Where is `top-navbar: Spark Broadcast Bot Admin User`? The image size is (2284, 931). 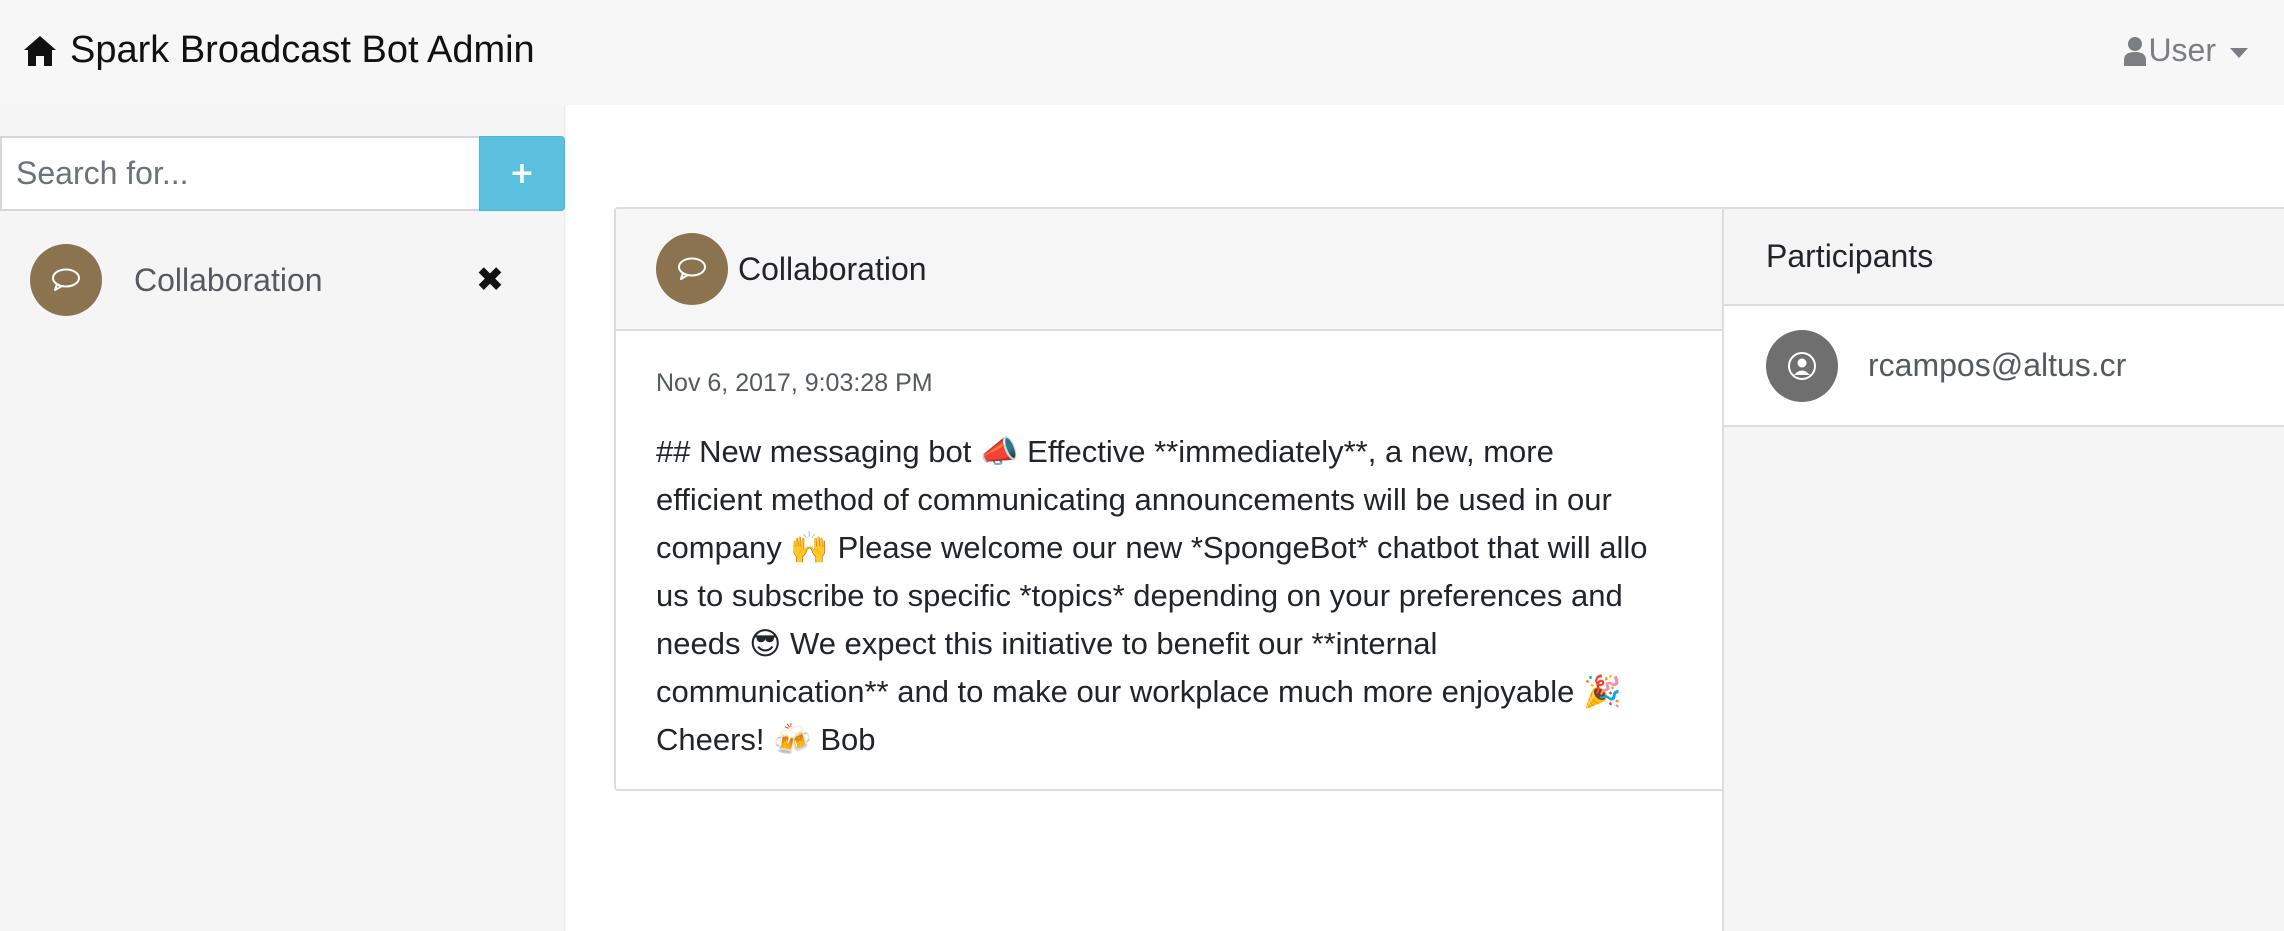 top-navbar: Spark Broadcast Bot Admin User is located at coordinates (1142, 52).